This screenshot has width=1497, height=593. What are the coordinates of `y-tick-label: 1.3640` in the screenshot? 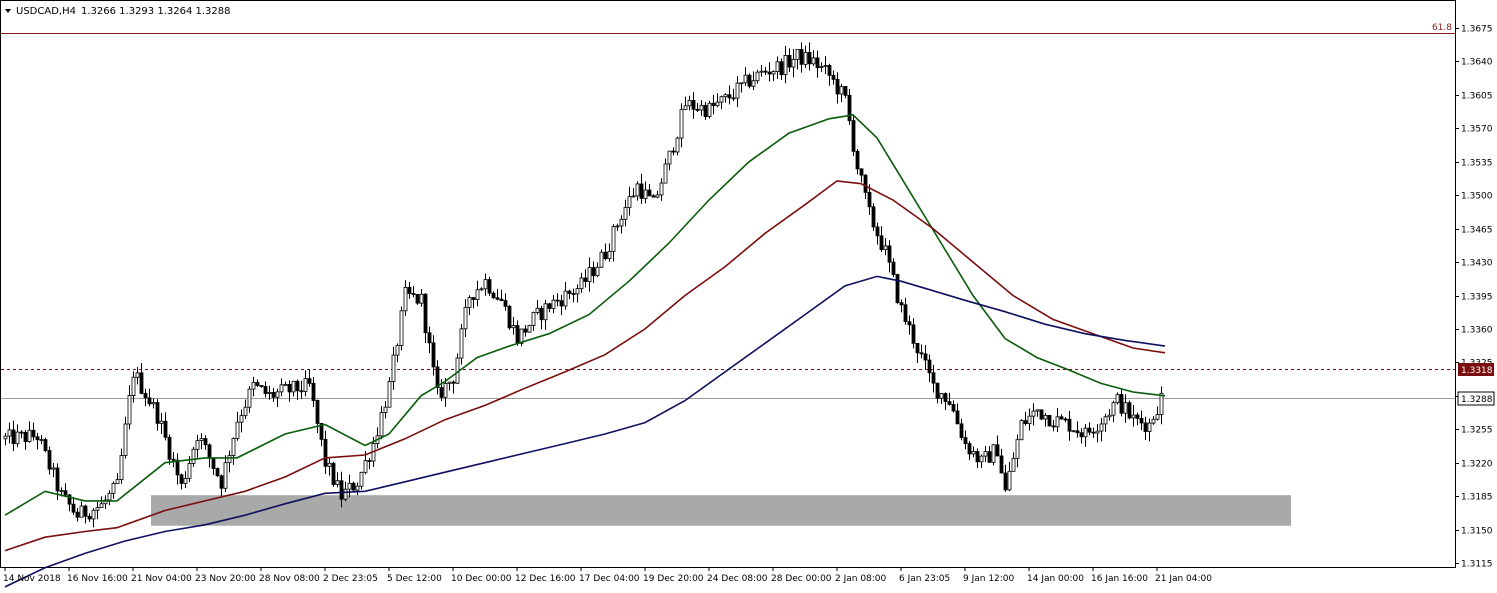 It's located at (1477, 63).